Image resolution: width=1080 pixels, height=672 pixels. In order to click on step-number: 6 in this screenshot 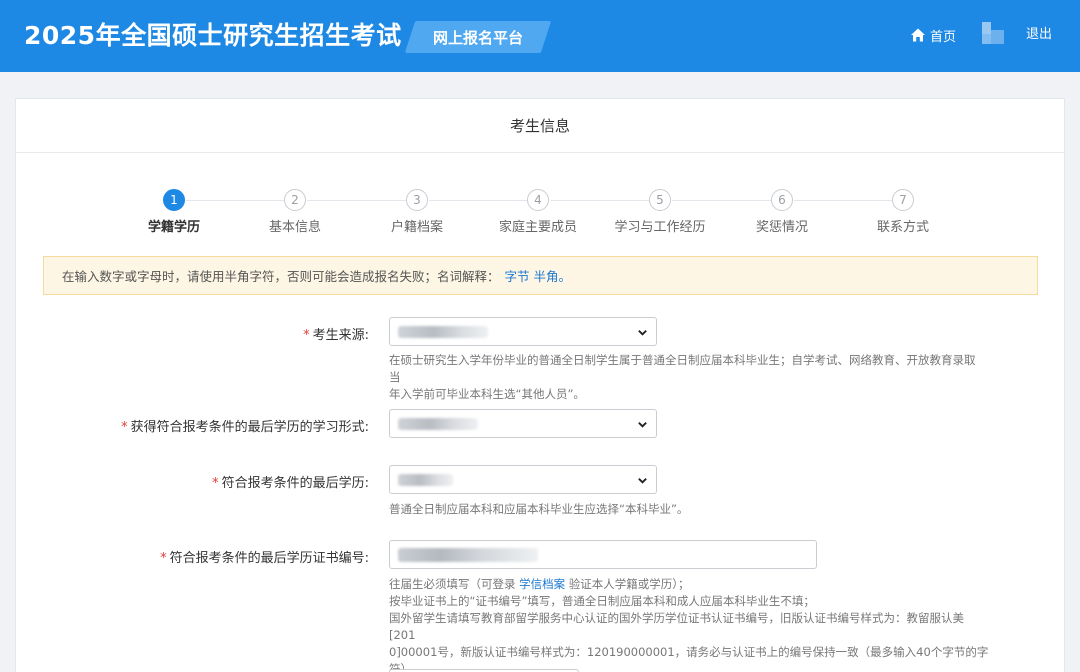, I will do `click(782, 200)`.